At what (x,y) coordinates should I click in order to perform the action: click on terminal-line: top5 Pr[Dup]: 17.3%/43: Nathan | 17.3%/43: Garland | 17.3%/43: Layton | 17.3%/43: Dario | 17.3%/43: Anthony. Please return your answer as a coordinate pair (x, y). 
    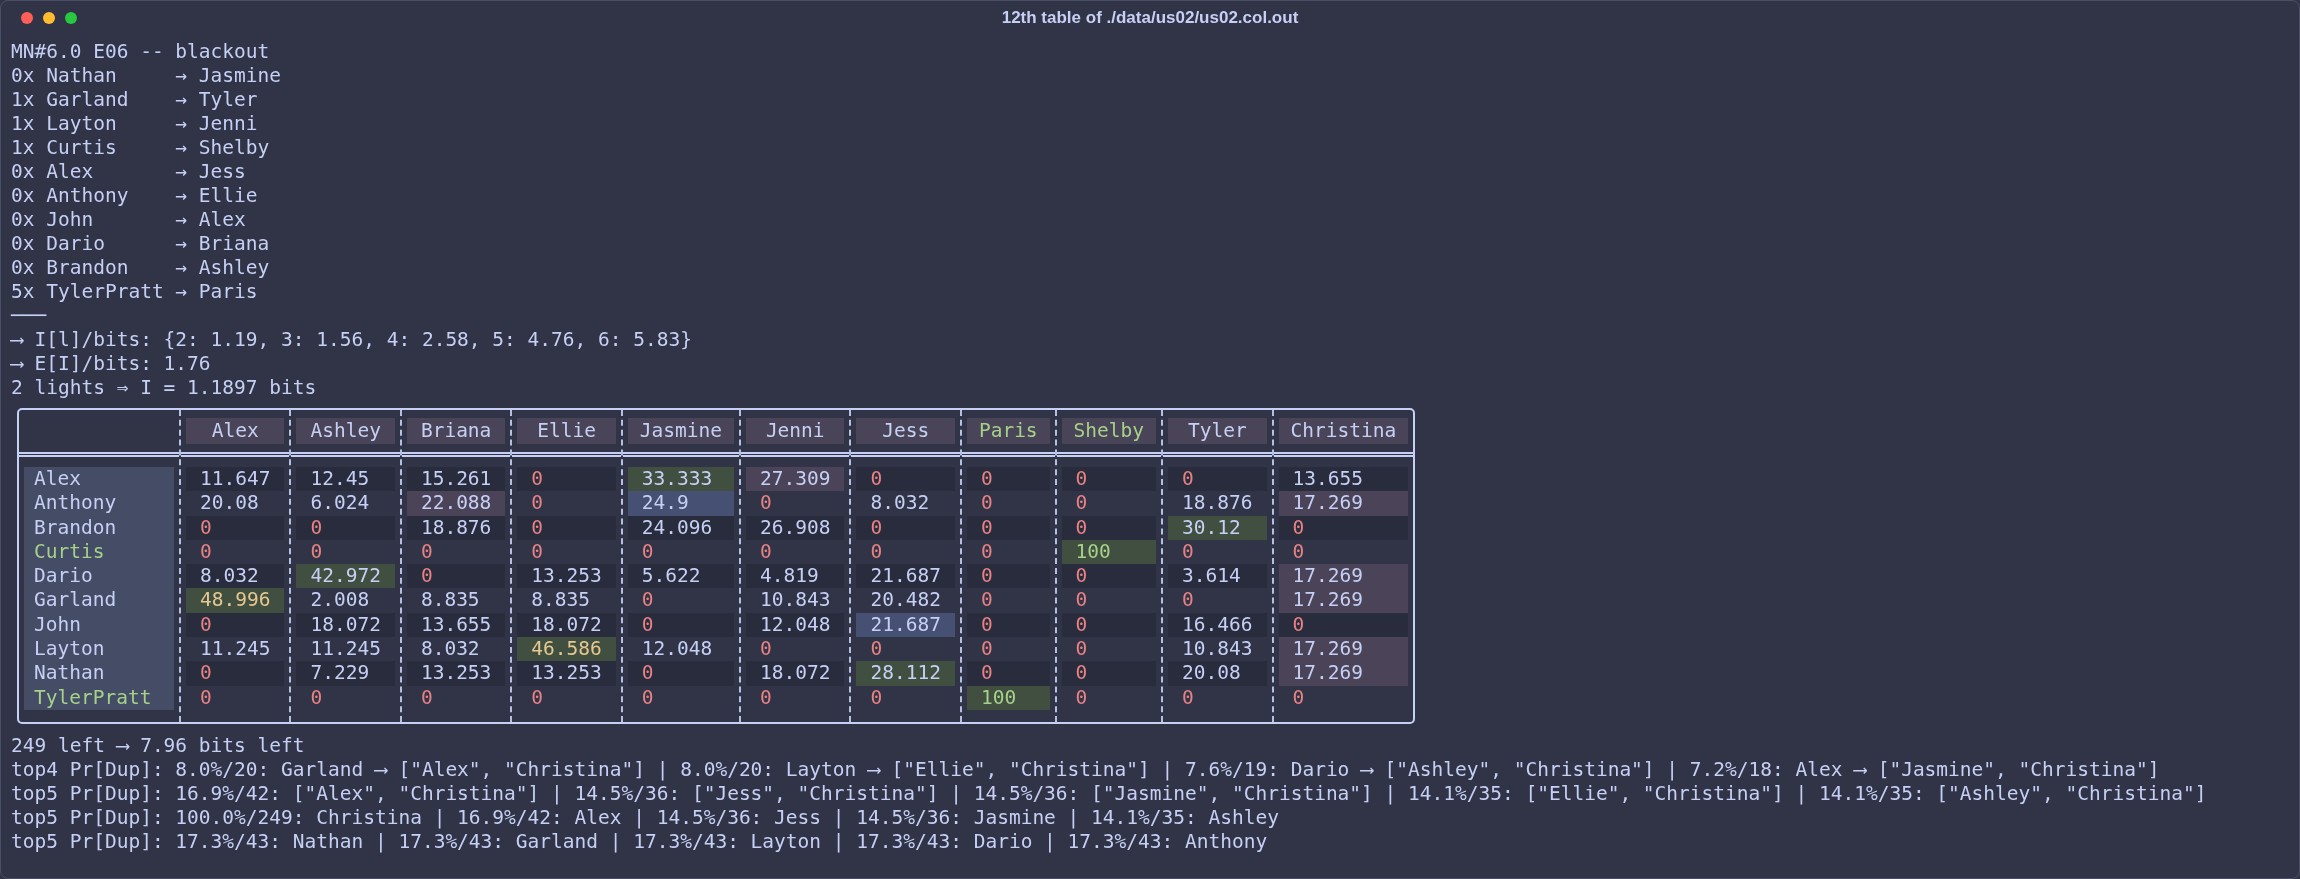
    Looking at the image, I should click on (640, 841).